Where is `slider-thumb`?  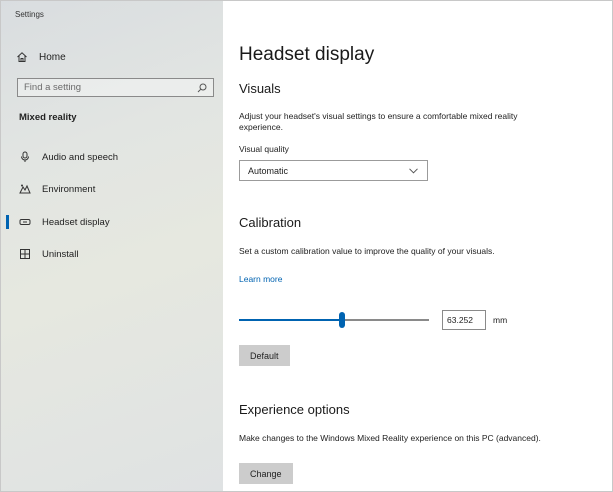
slider-thumb is located at coordinates (341, 320).